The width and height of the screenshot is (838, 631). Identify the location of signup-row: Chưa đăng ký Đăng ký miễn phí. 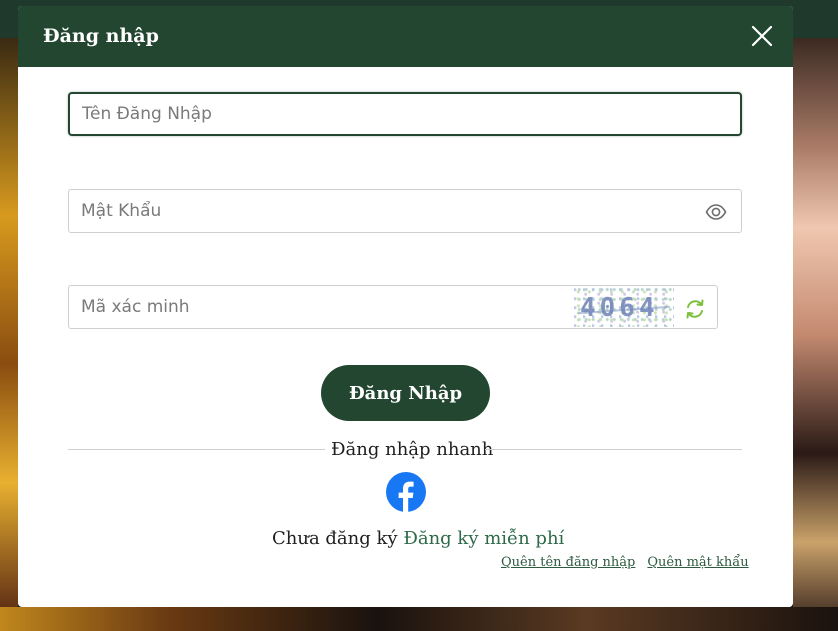
(418, 538).